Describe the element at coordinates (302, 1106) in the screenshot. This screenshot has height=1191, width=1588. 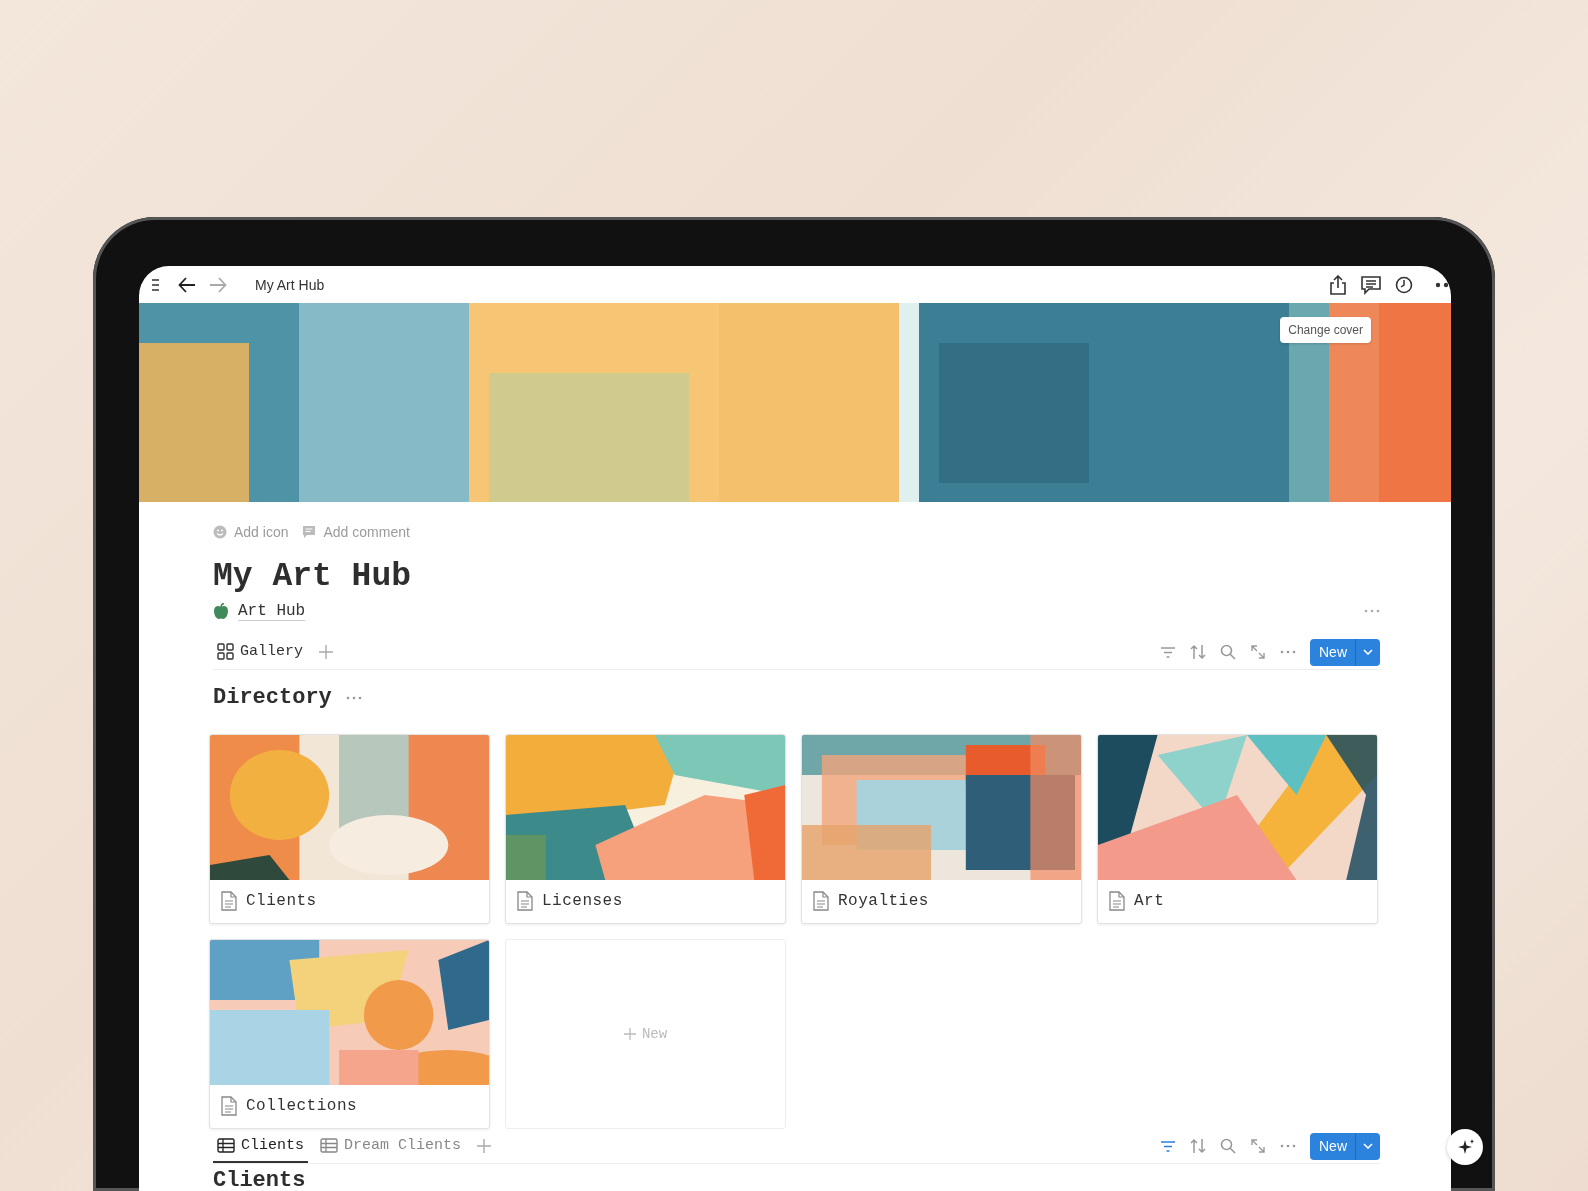
I see `card-title: Collections` at that location.